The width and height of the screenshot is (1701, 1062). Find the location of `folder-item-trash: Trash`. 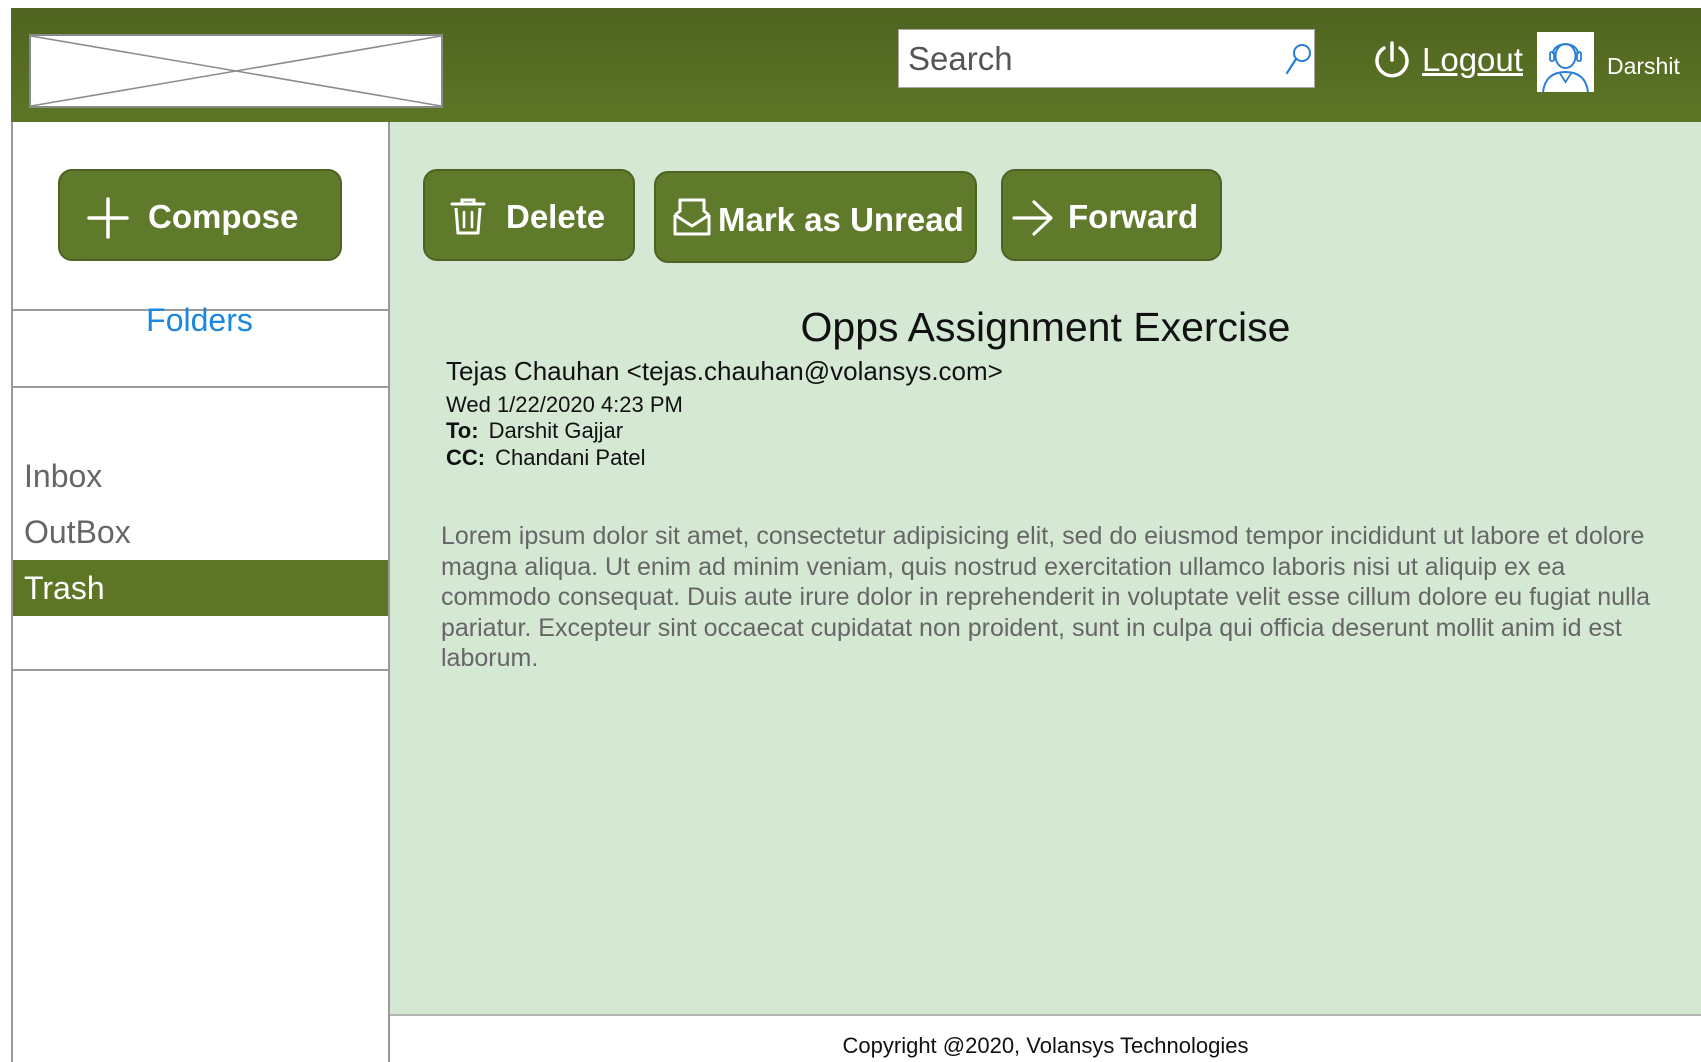

folder-item-trash: Trash is located at coordinates (199, 588).